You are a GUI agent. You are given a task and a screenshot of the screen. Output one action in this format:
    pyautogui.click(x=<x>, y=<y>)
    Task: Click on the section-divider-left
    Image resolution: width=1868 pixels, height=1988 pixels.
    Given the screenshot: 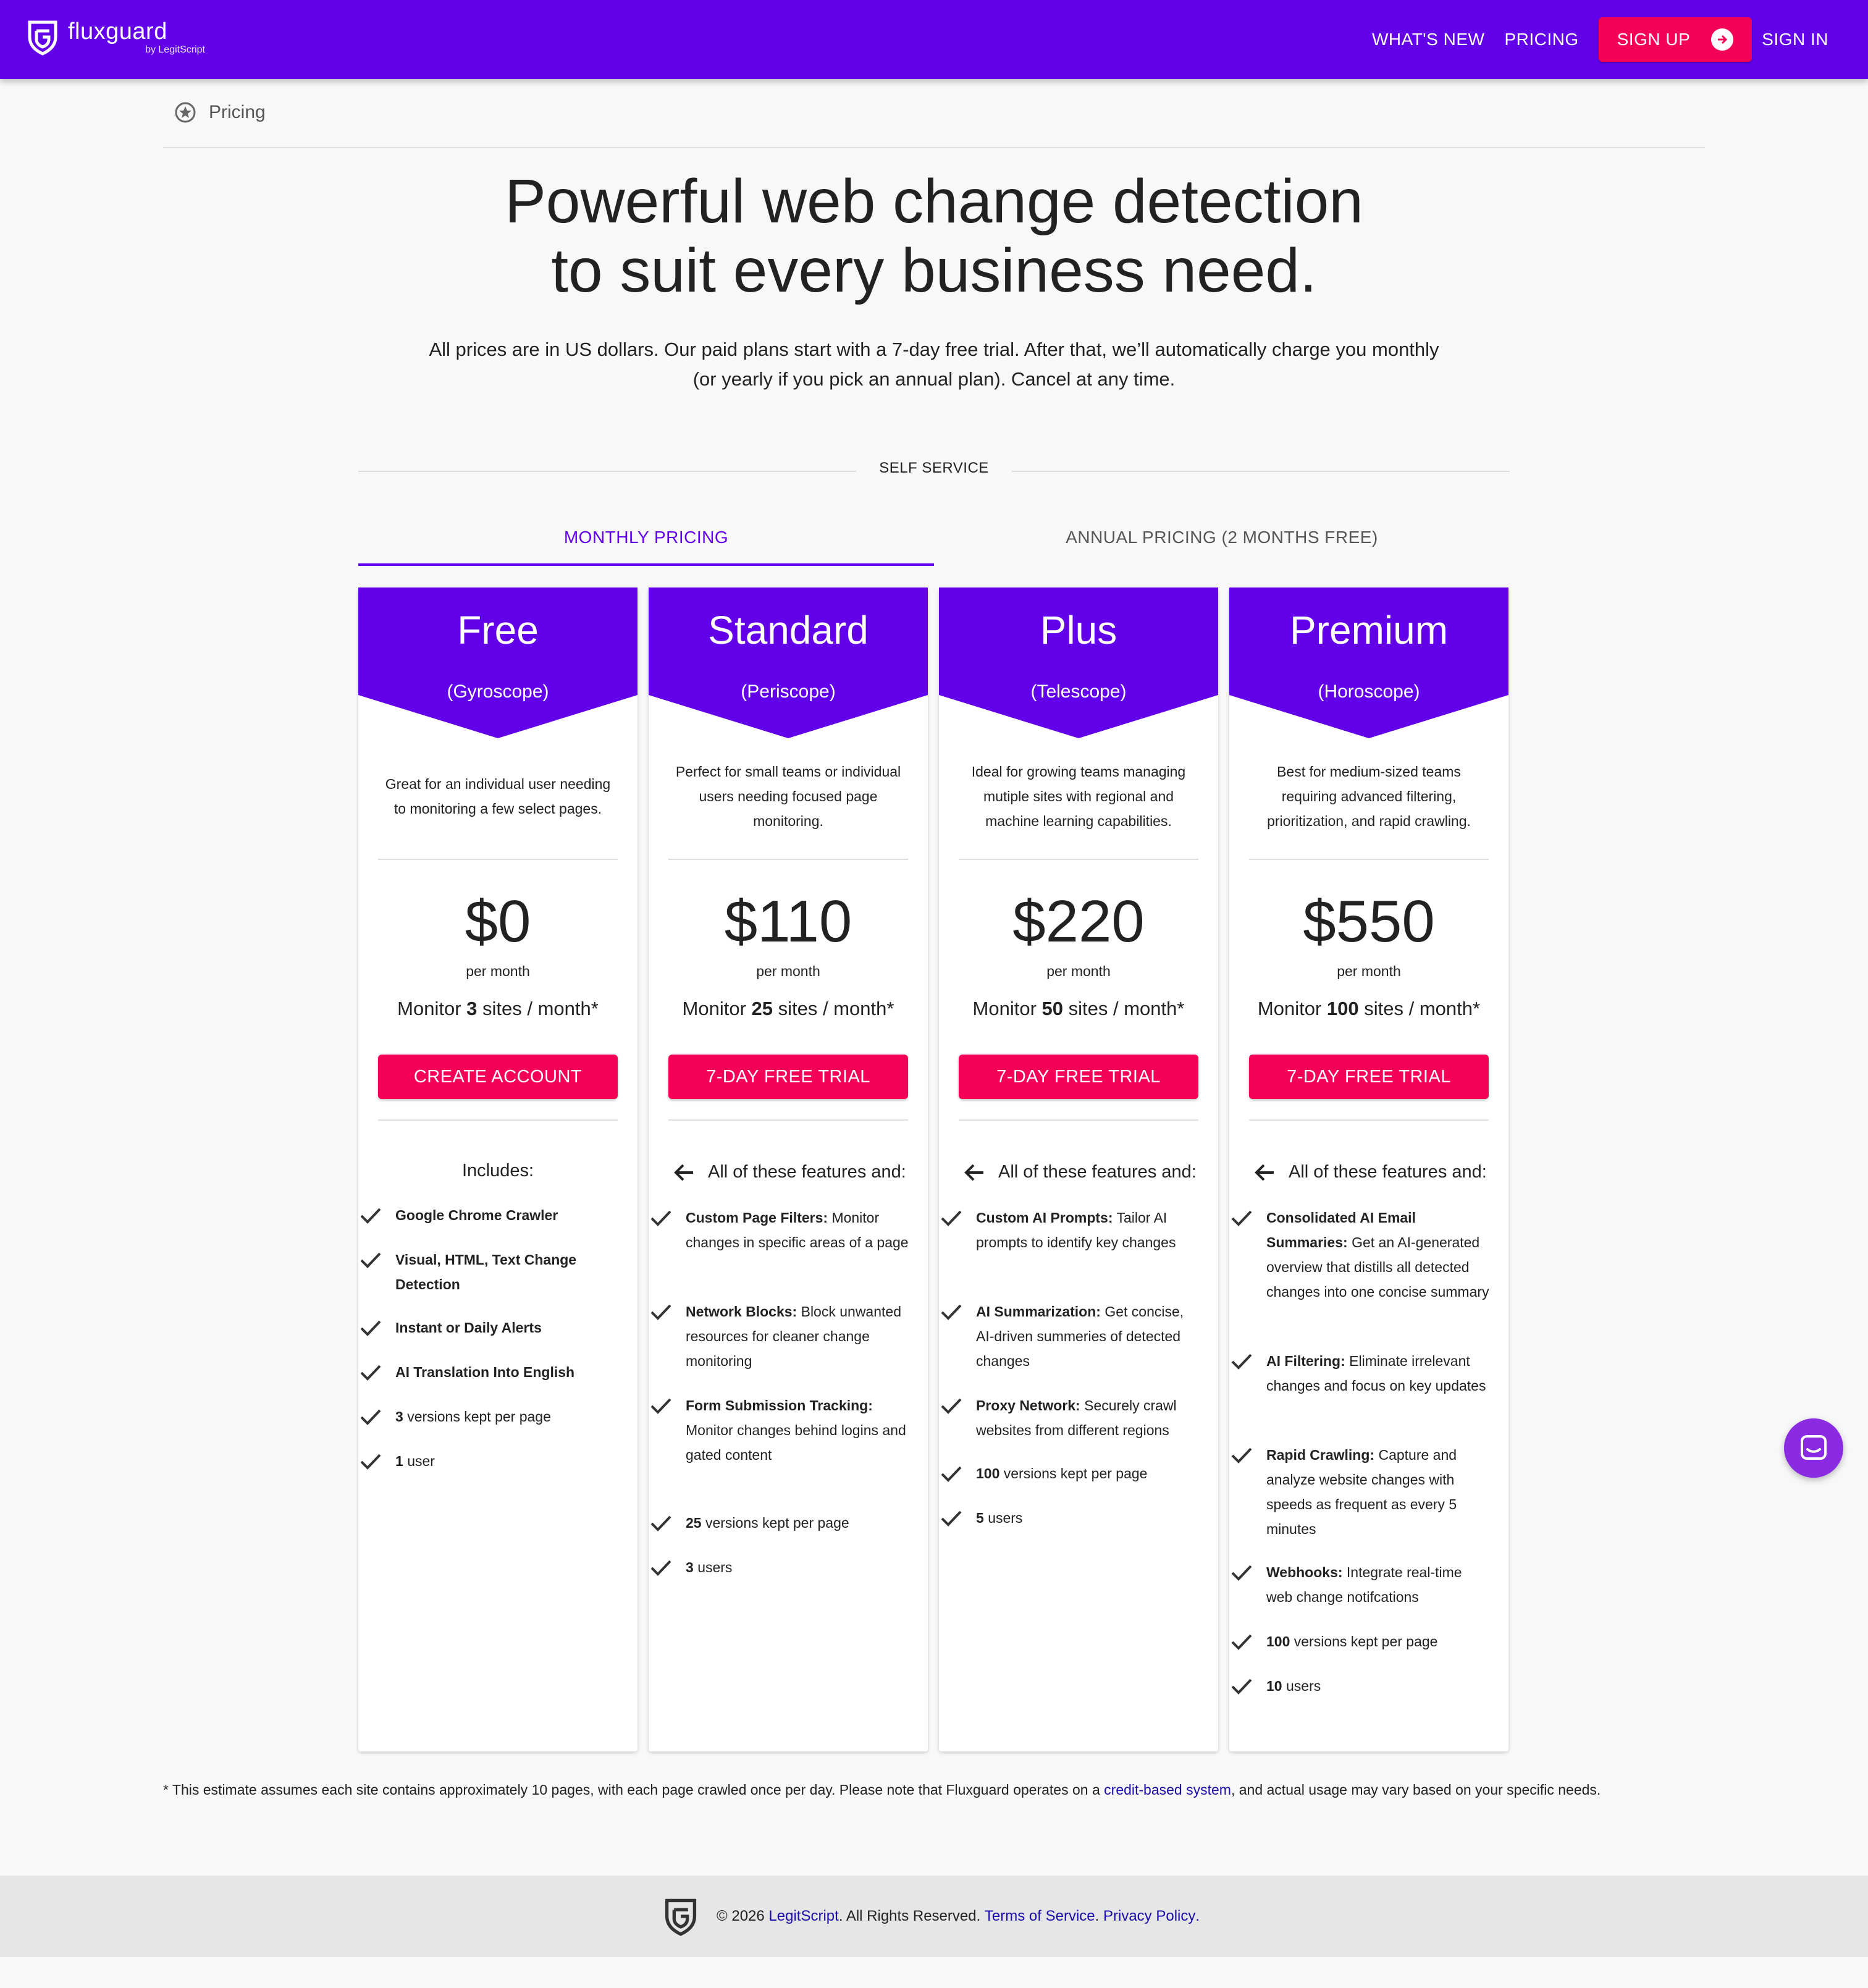 What is the action you would take?
    pyautogui.click(x=607, y=471)
    